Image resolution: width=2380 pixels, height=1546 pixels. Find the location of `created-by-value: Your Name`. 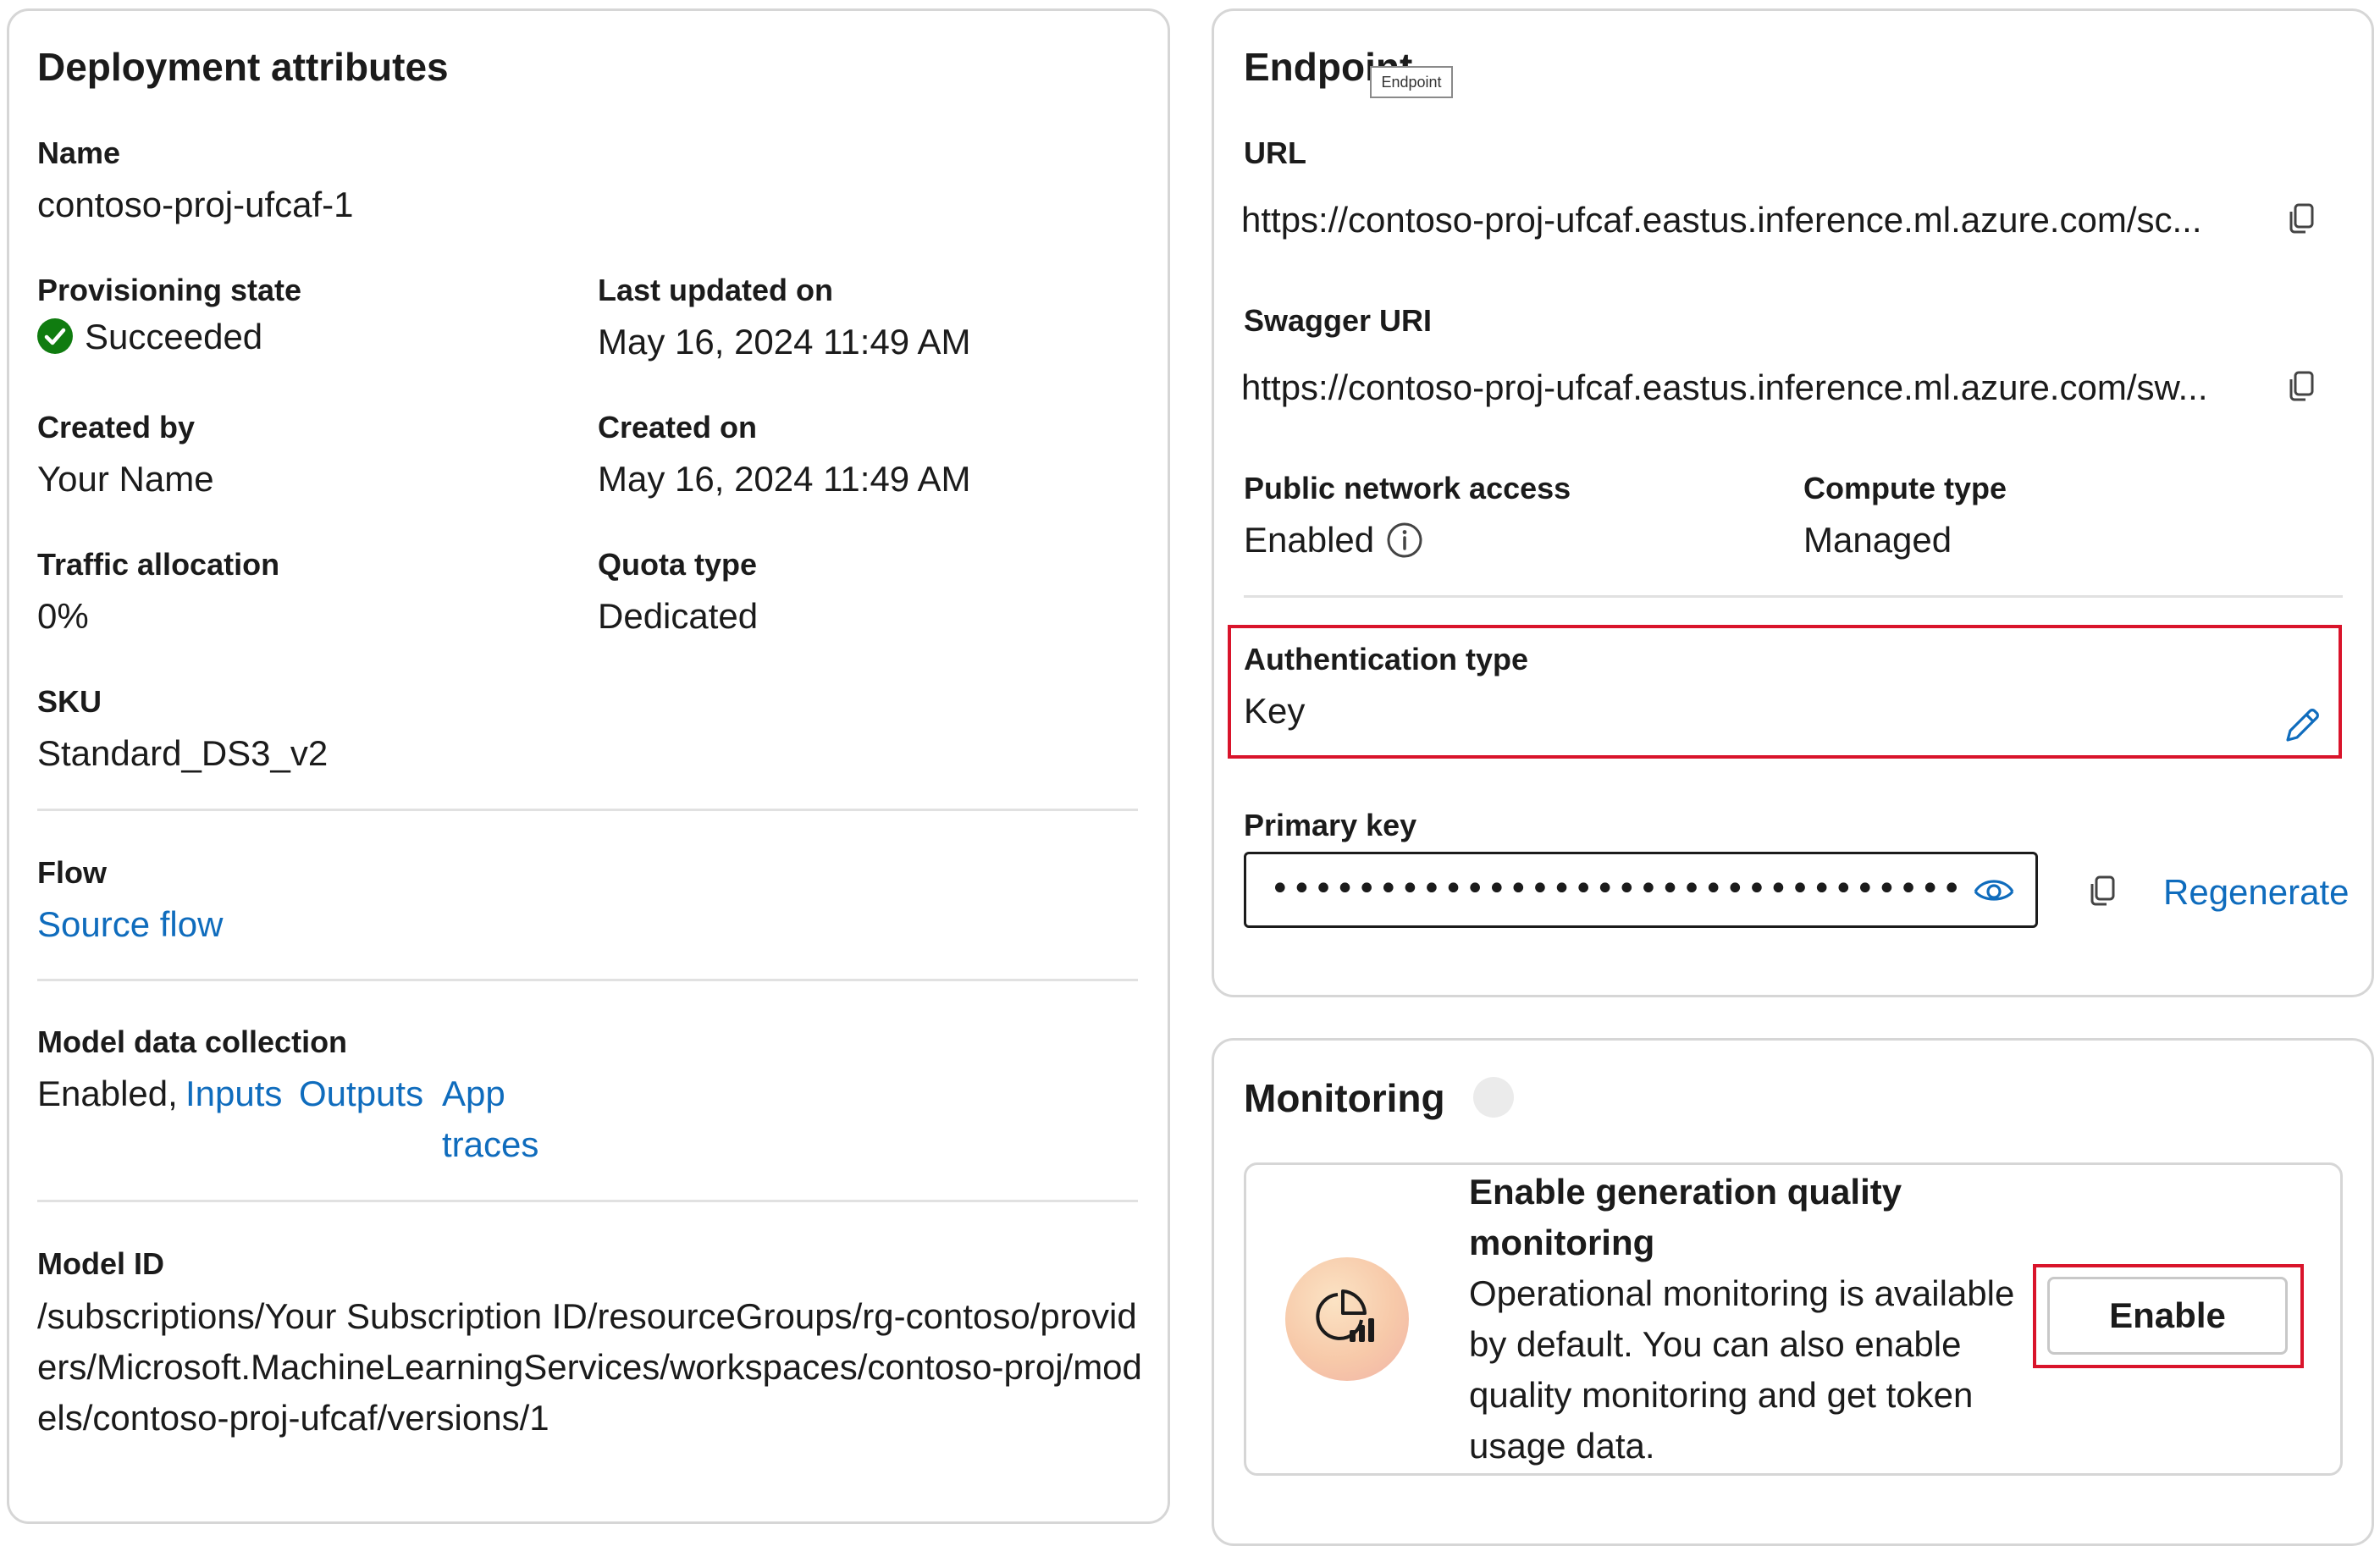

created-by-value: Your Name is located at coordinates (125, 479).